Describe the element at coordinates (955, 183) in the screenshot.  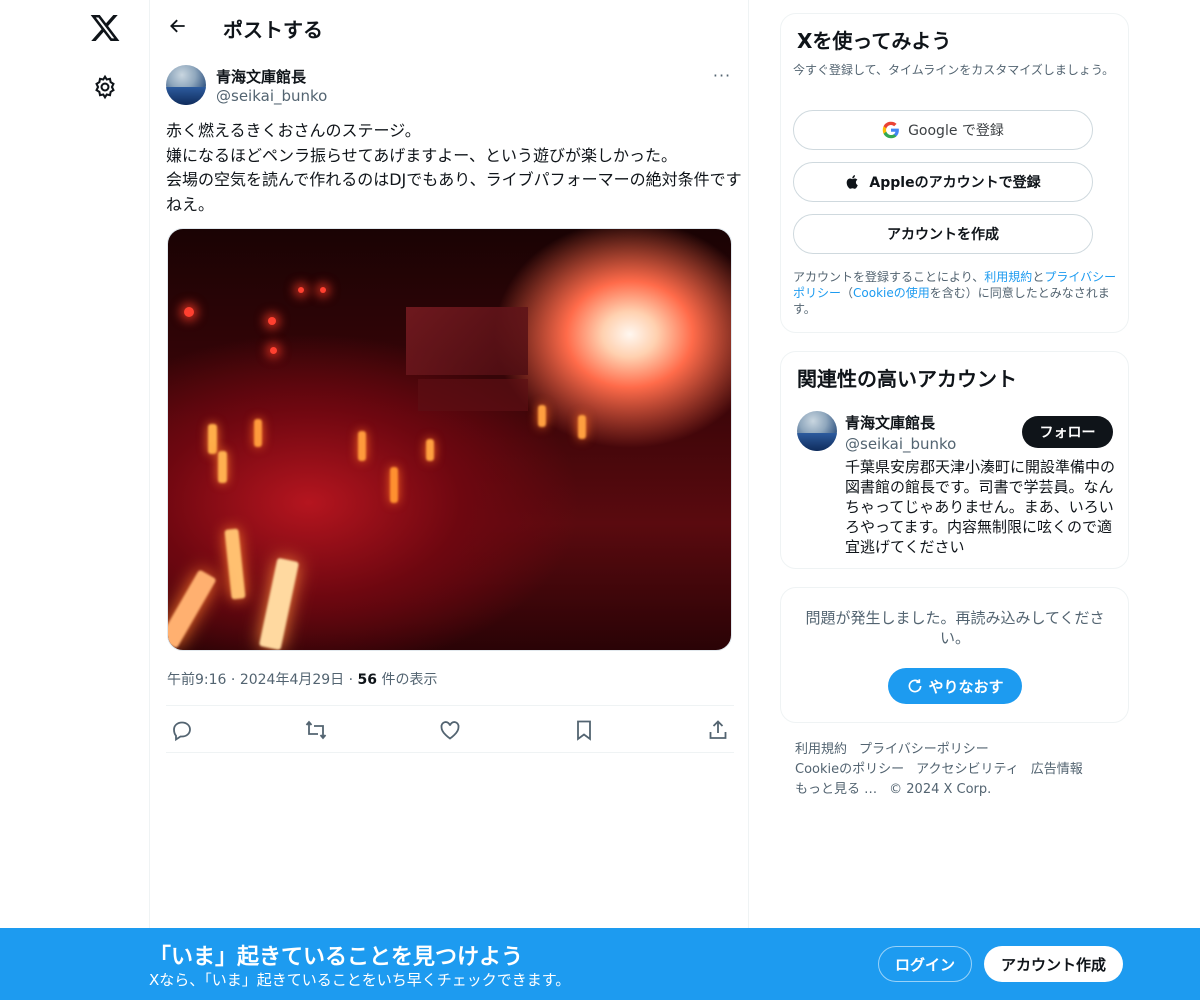
I see `apple-signup-label: Appleのアカウントで登録` at that location.